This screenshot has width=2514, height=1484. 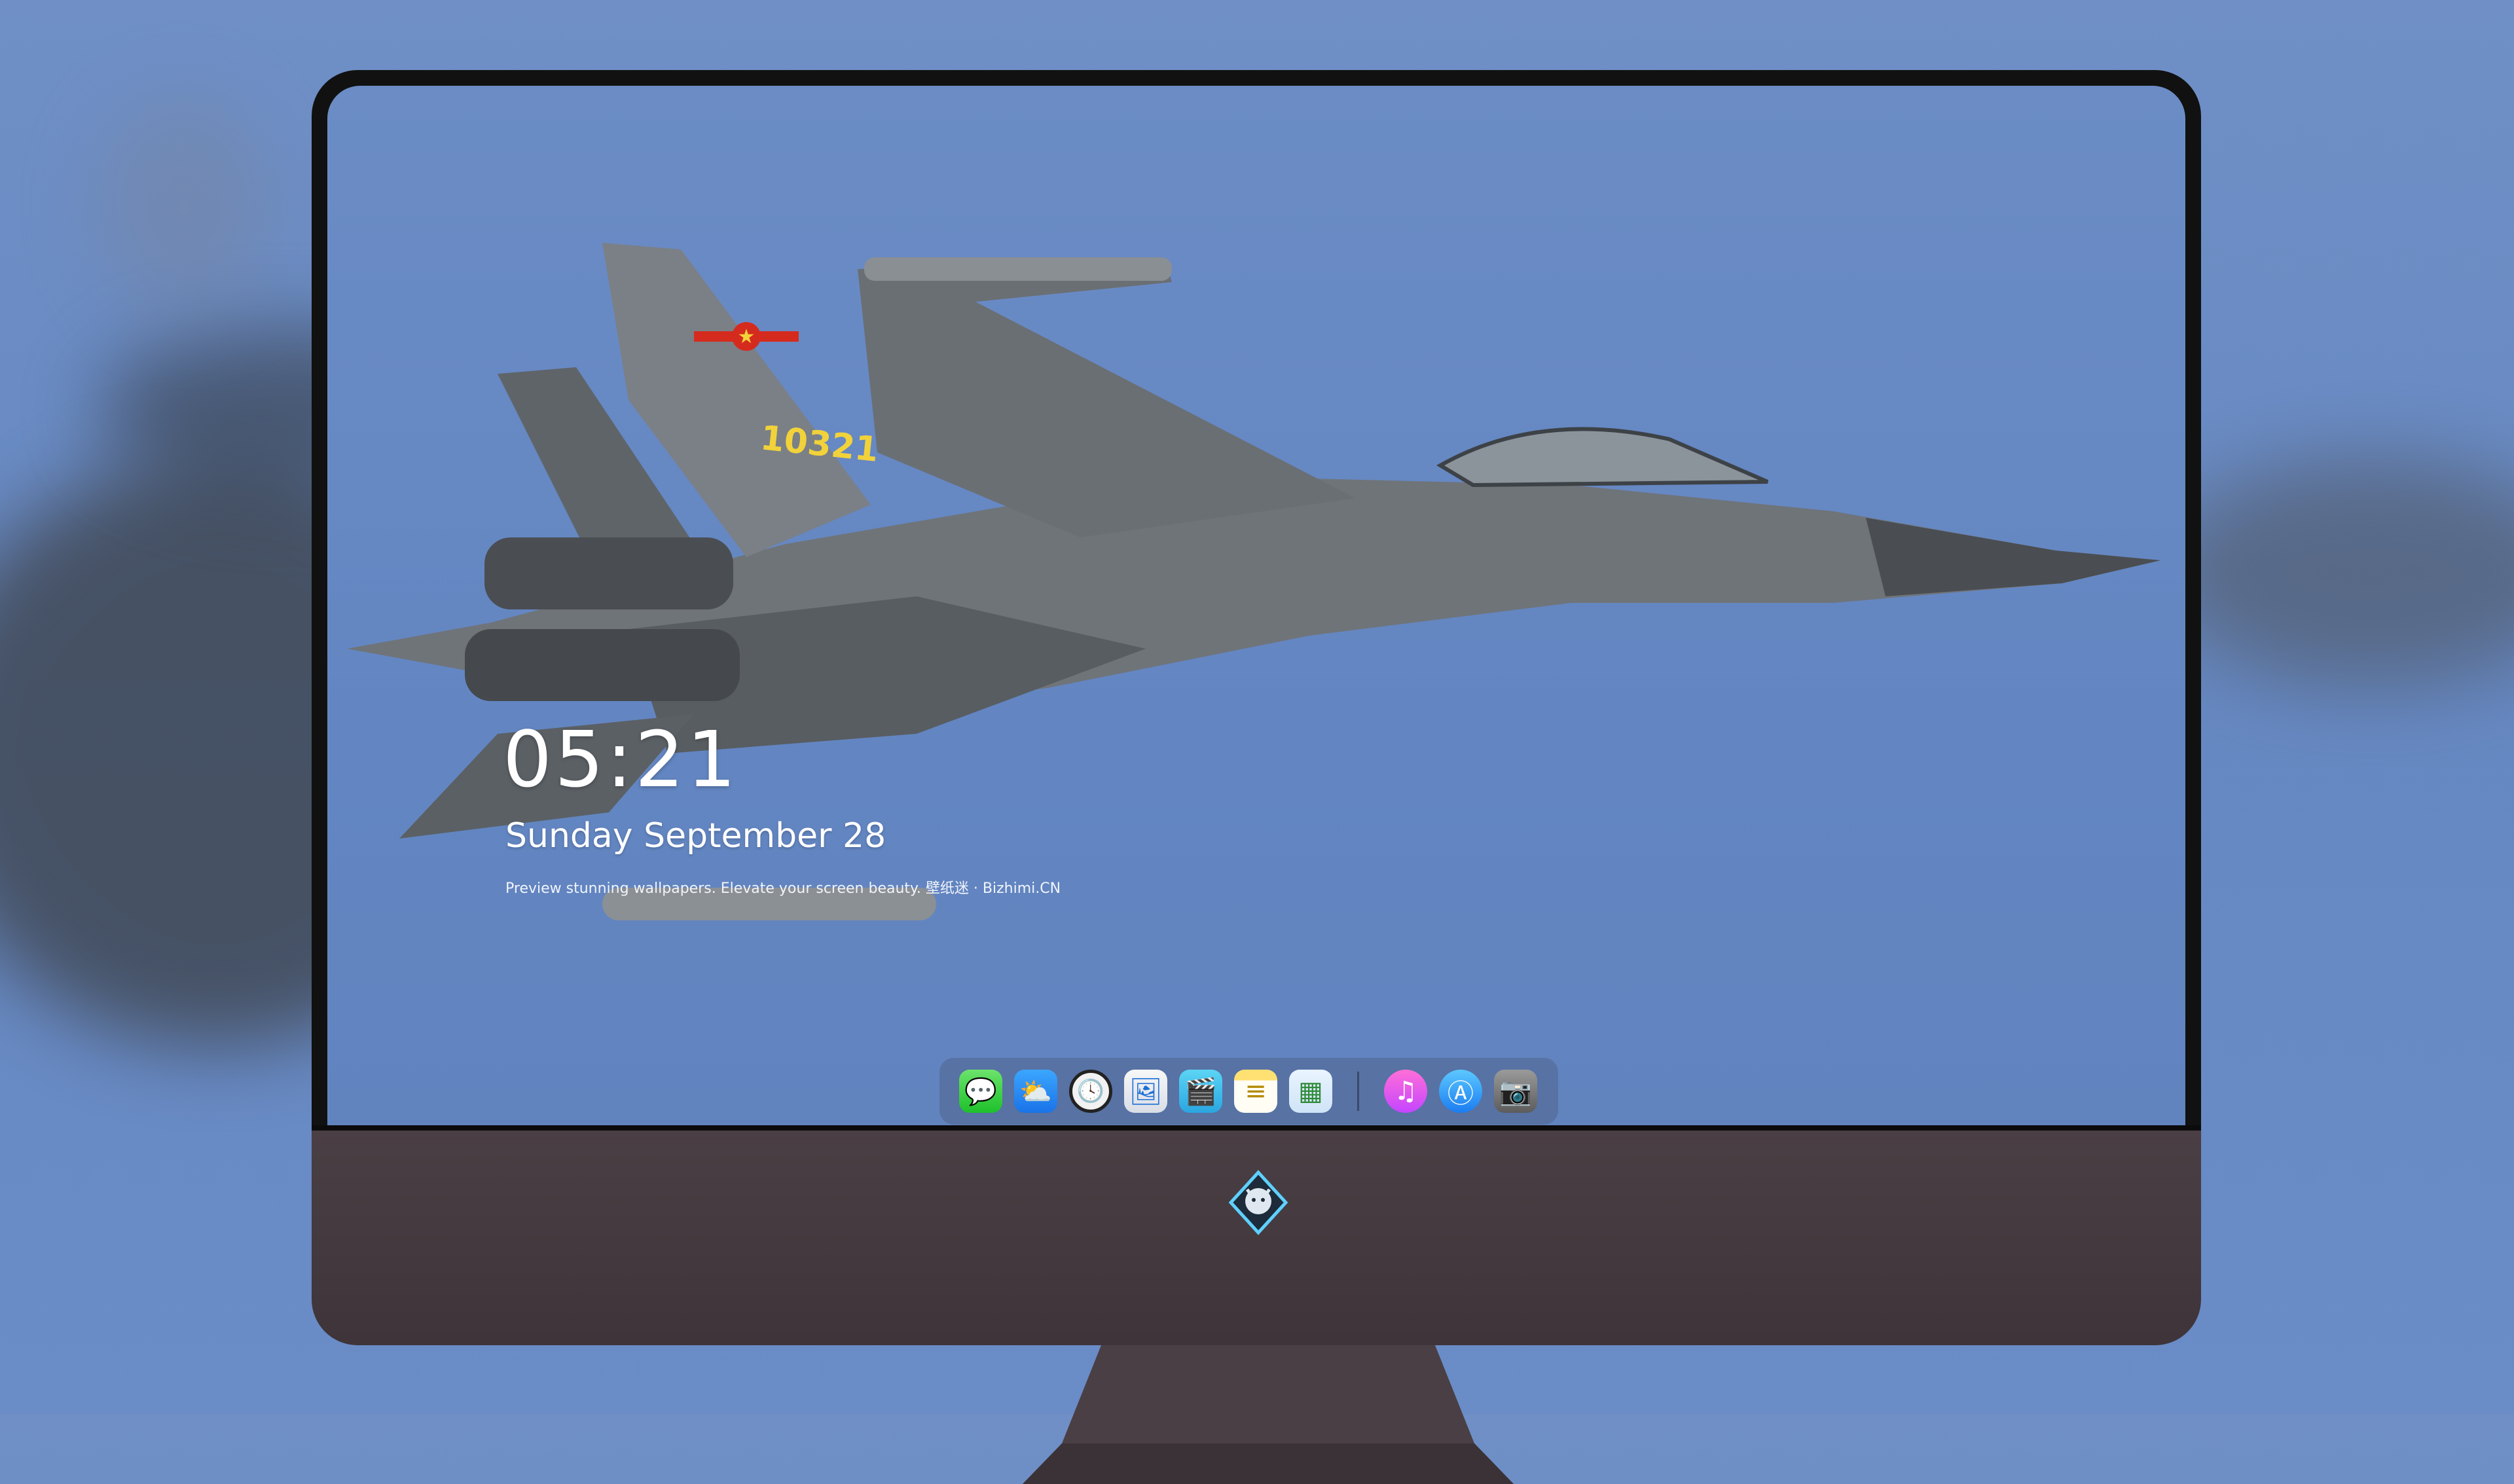 What do you see at coordinates (1258, 1202) in the screenshot?
I see `mascot-logo-icon` at bounding box center [1258, 1202].